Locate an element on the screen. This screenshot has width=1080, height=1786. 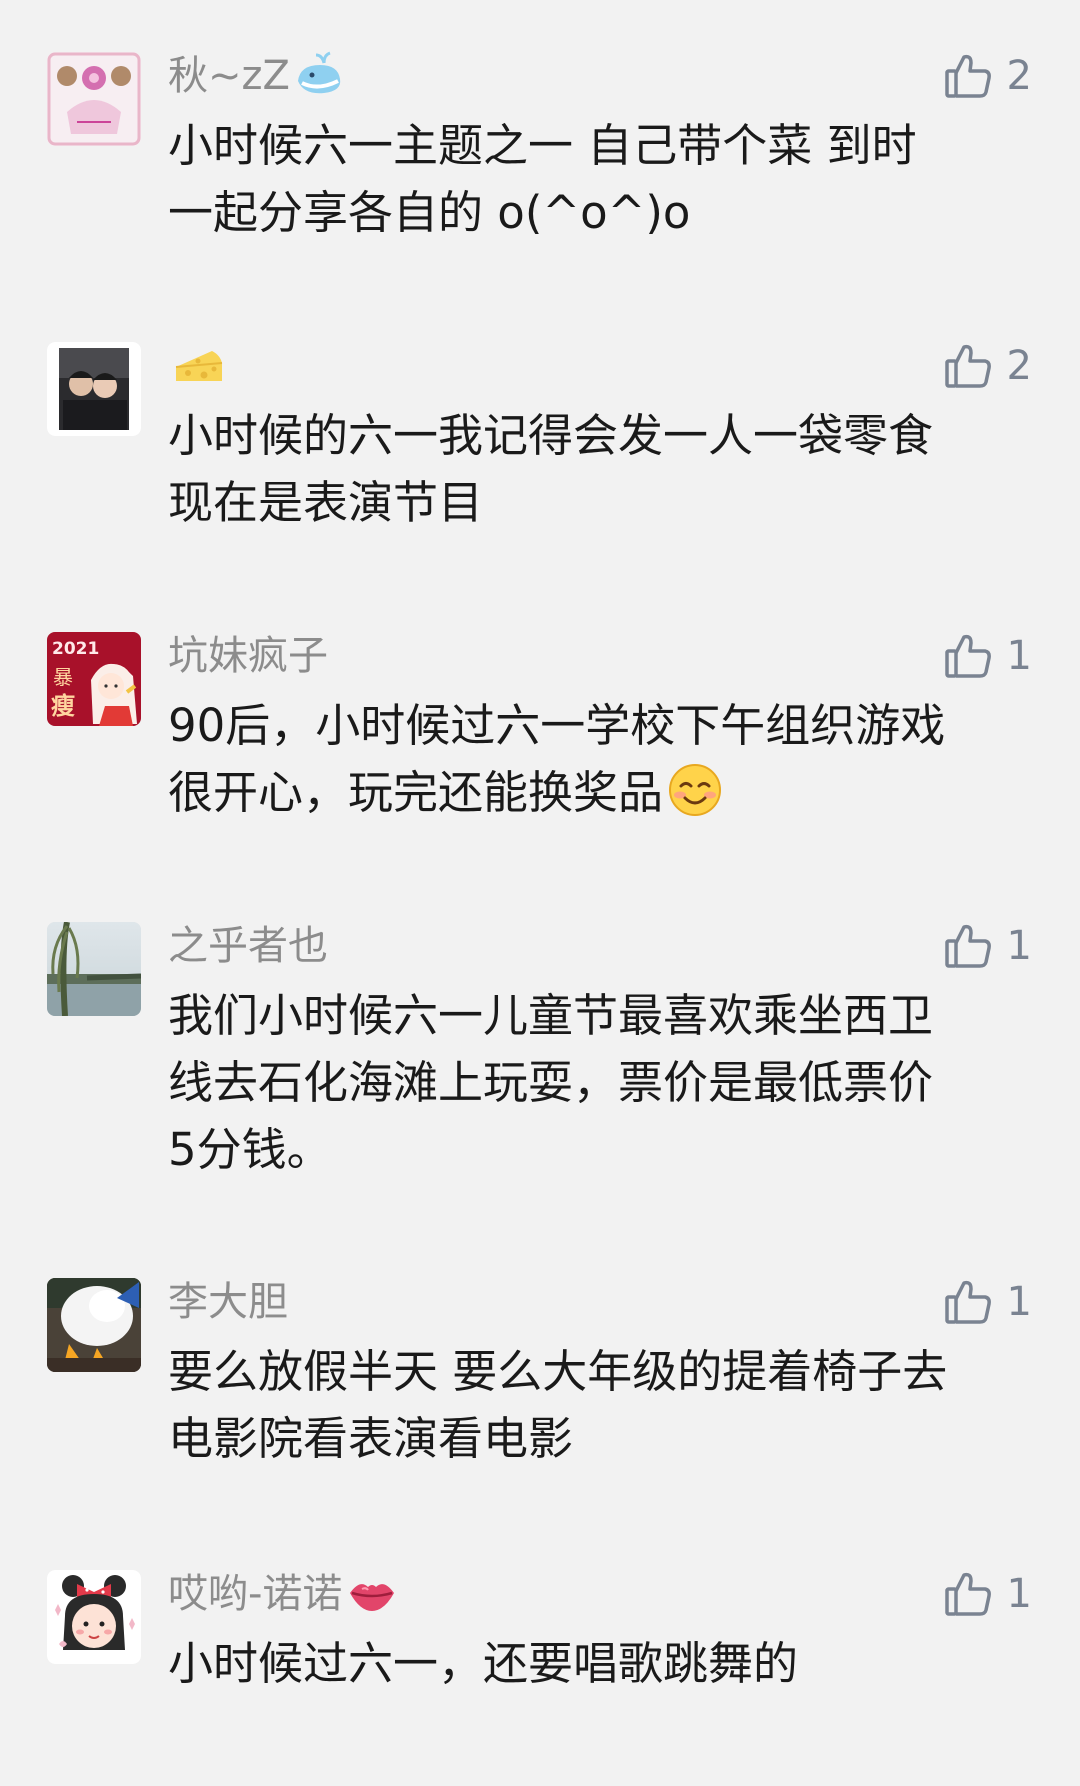
comment-author: 之乎者也 is located at coordinates (248, 946).